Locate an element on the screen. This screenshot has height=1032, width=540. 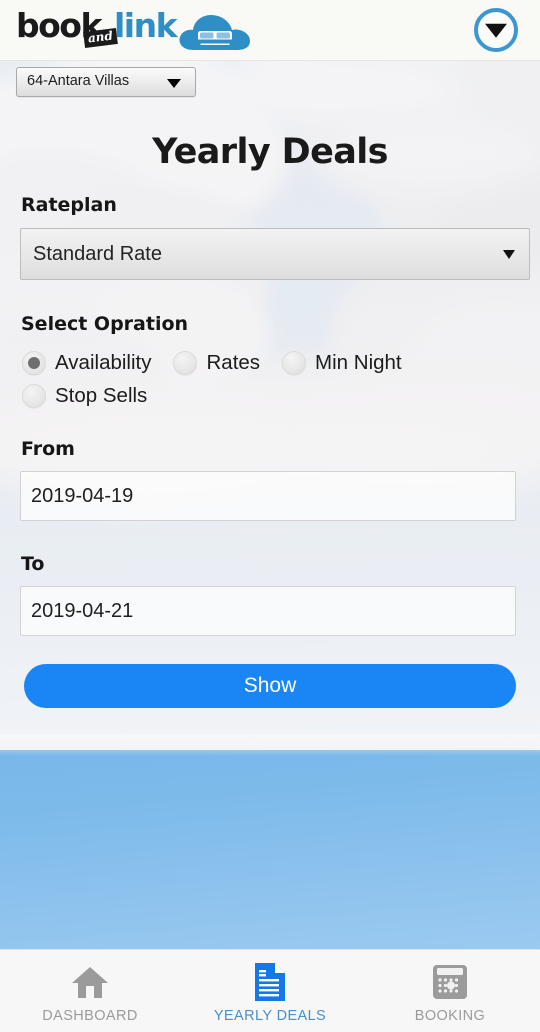
radio-label: Stop Sells is located at coordinates (101, 395).